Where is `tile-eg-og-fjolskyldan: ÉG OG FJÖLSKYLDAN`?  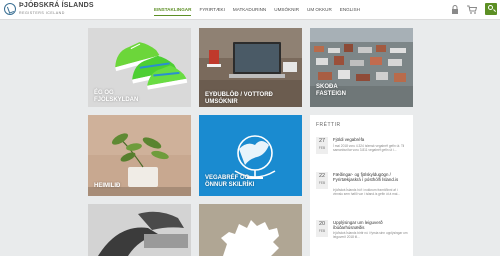
tile-eg-og-fjolskyldan: ÉG OG FJÖLSKYLDAN is located at coordinates (139, 67).